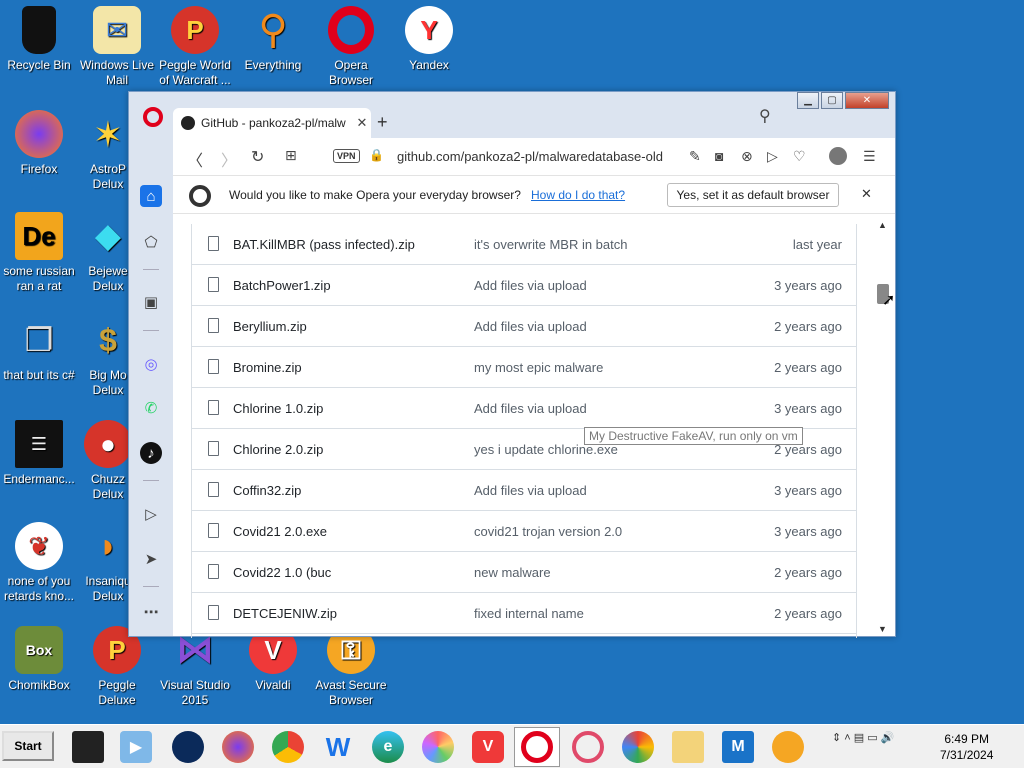  Describe the element at coordinates (338, 747) in the screenshot. I see `wps-taskbar-icon: W` at that location.